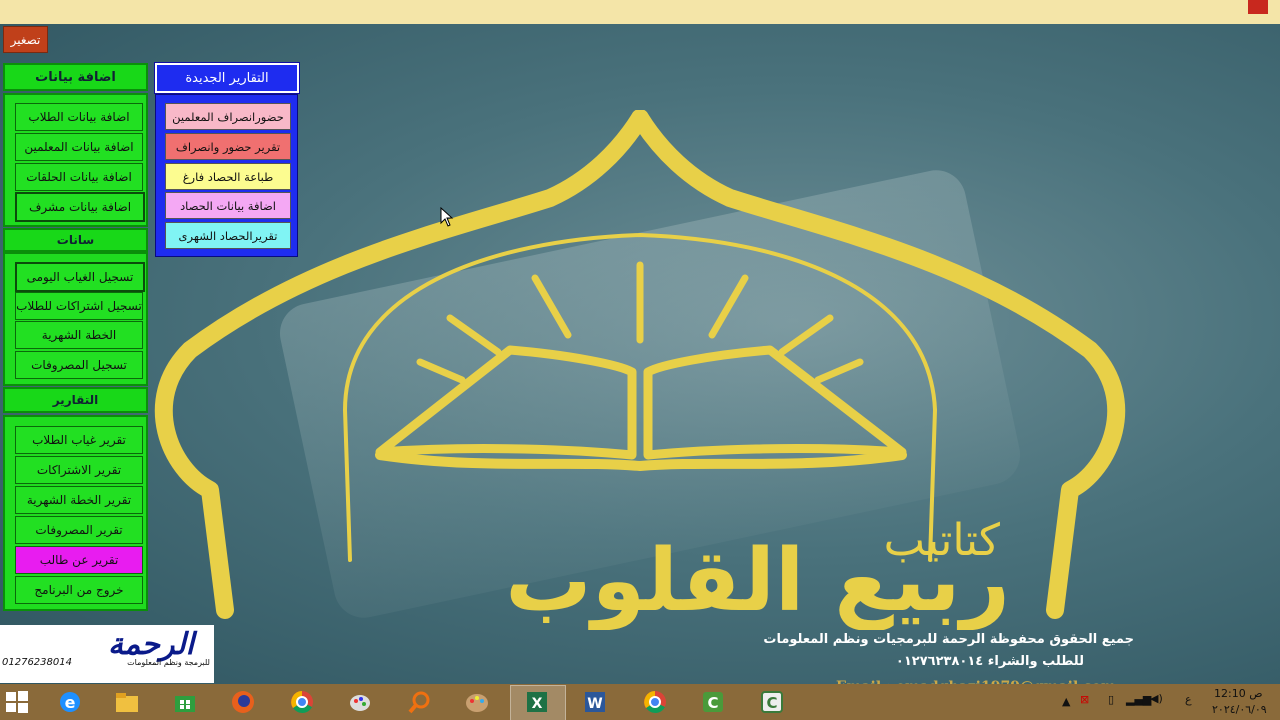 Image resolution: width=1280 pixels, height=720 pixels. What do you see at coordinates (127, 702) in the screenshot?
I see `file-explorer-icon` at bounding box center [127, 702].